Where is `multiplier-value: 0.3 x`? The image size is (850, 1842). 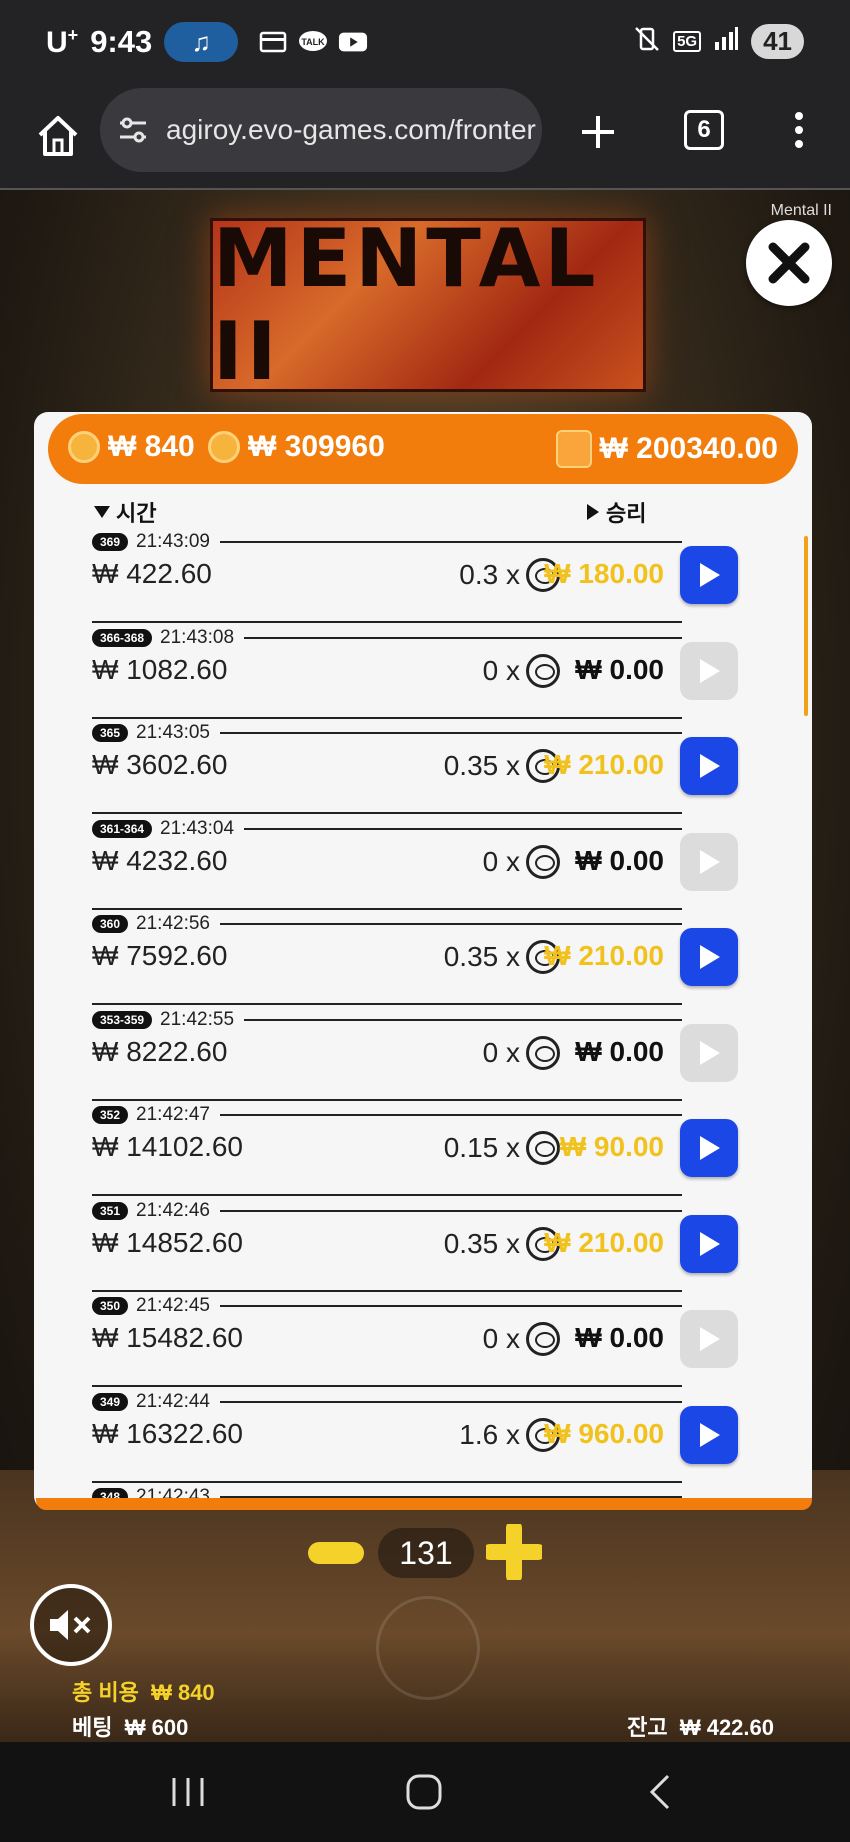
multiplier-value: 0.3 x is located at coordinates (489, 574).